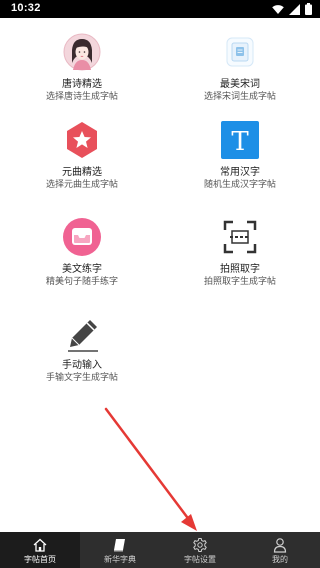 This screenshot has height=568, width=320. What do you see at coordinates (82, 172) in the screenshot?
I see `tile-title: 元曲精选` at bounding box center [82, 172].